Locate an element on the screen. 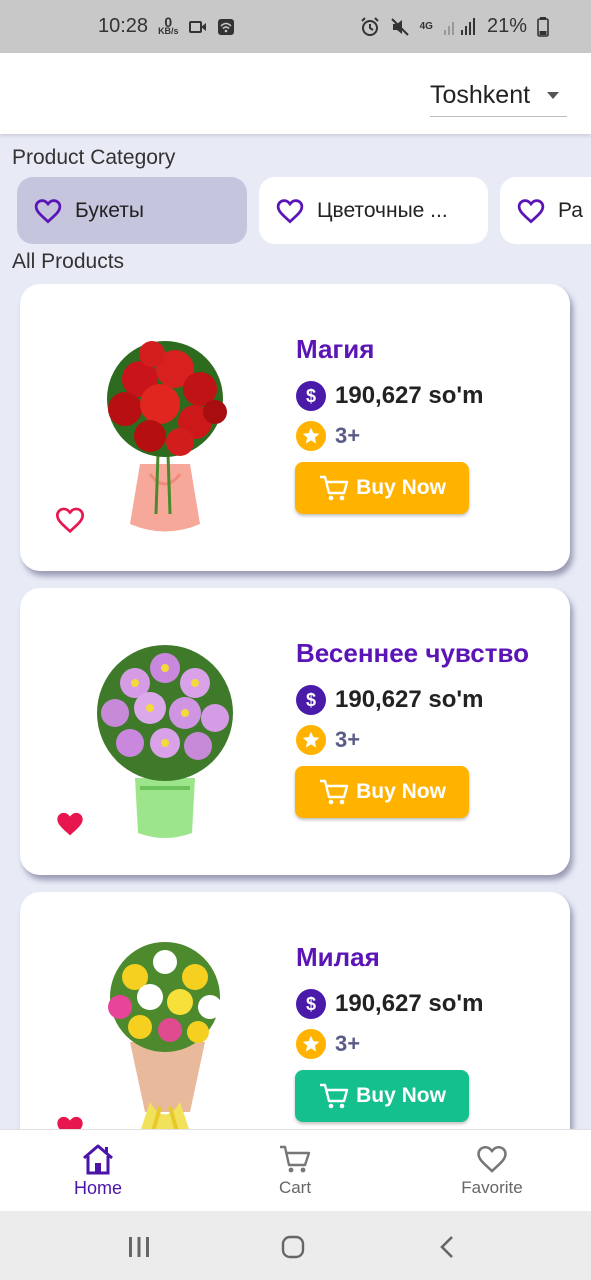  alarm-icon is located at coordinates (369, 26).